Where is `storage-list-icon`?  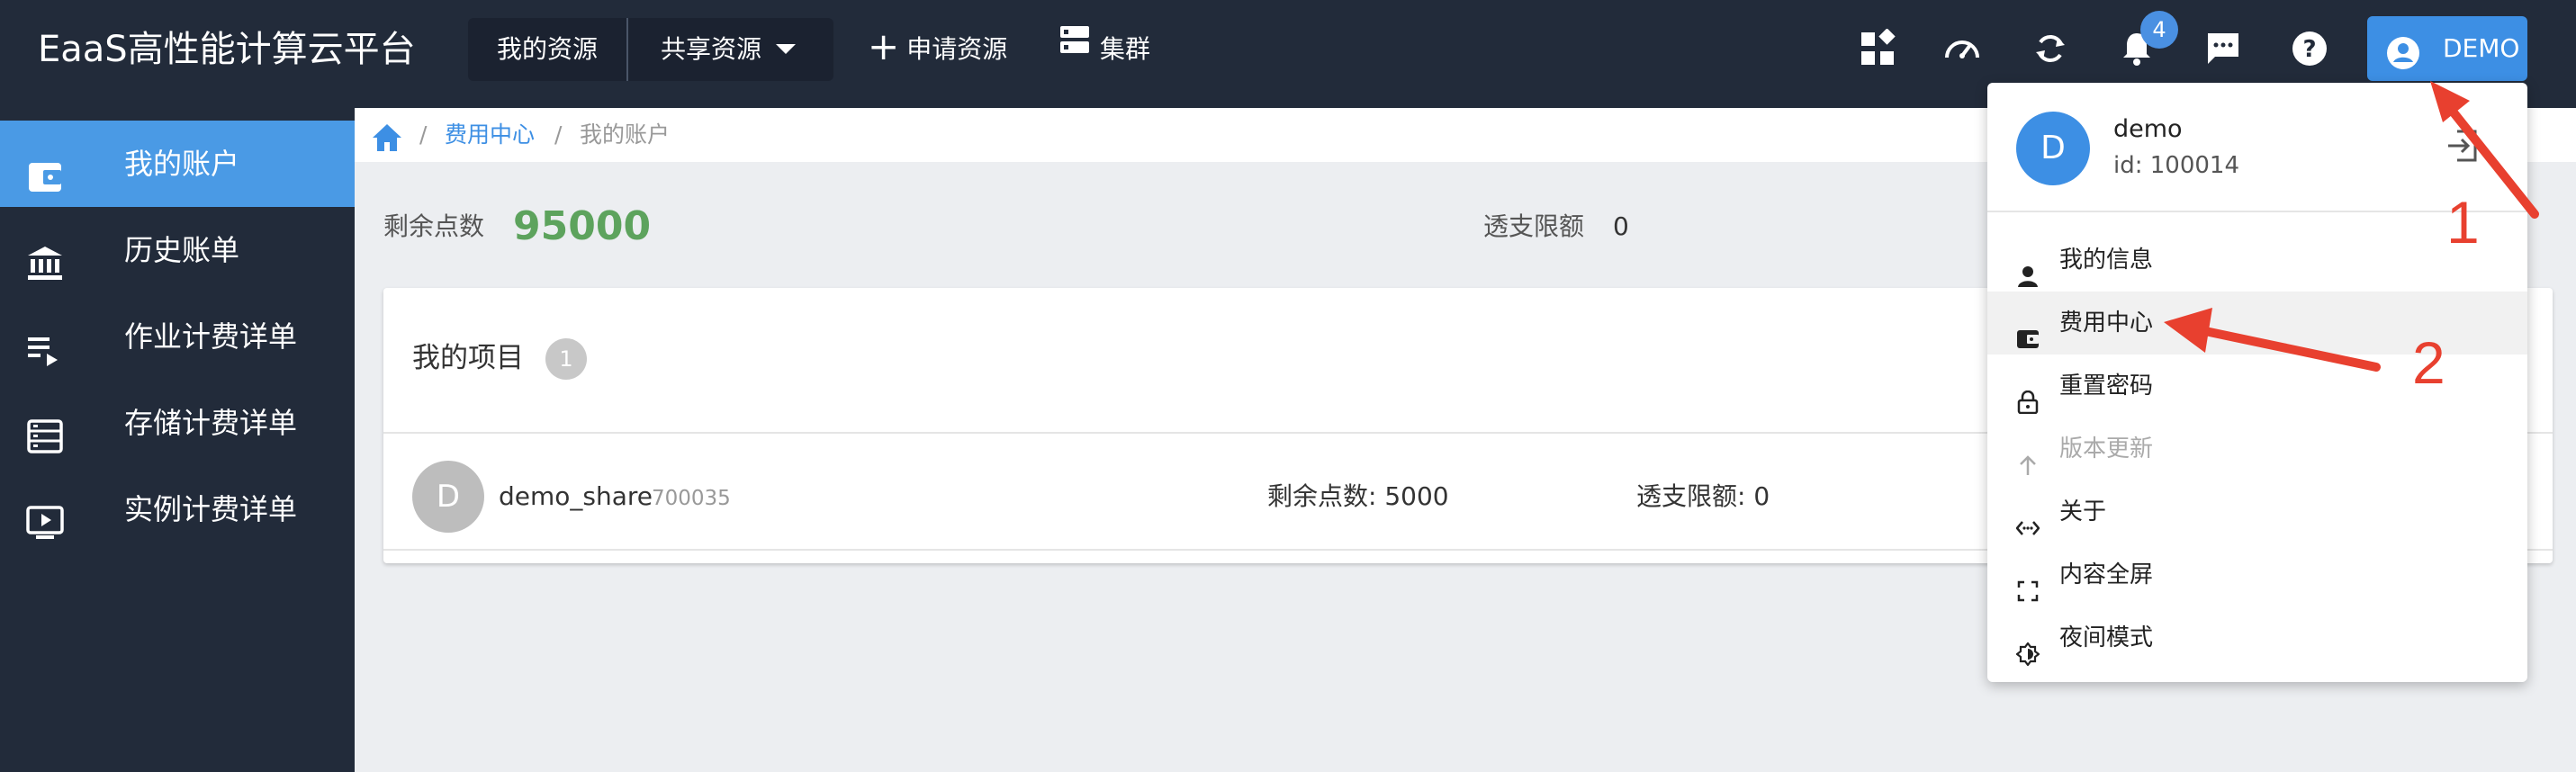
storage-list-icon is located at coordinates (45, 428).